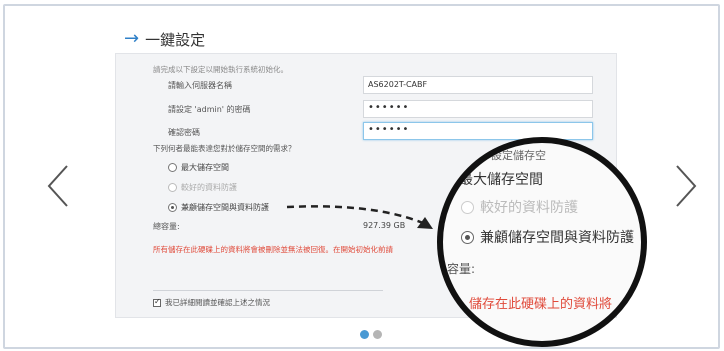 This screenshot has height=351, width=724. What do you see at coordinates (529, 208) in the screenshot?
I see `magnified-option-label: 較好的資料防護` at bounding box center [529, 208].